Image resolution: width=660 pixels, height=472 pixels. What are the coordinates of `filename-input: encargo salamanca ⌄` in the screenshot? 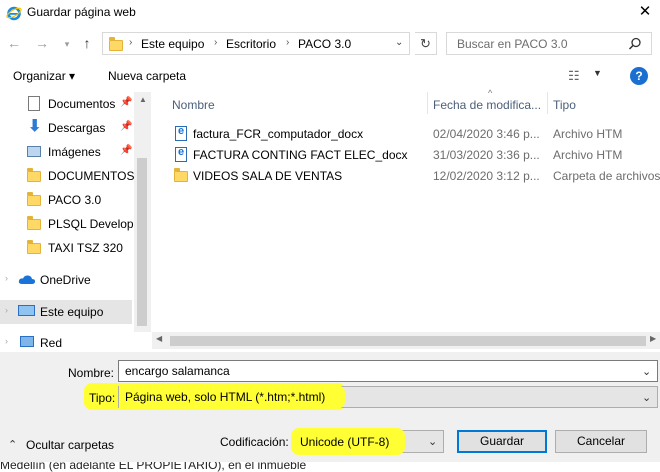 It's located at (388, 371).